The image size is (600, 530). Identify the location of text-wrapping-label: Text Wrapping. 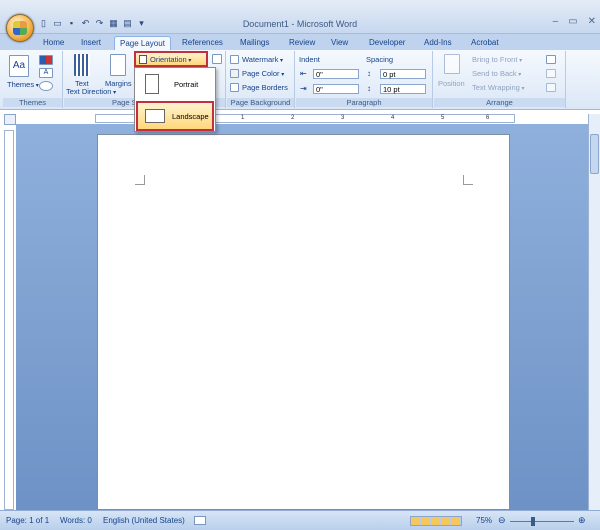
(498, 87).